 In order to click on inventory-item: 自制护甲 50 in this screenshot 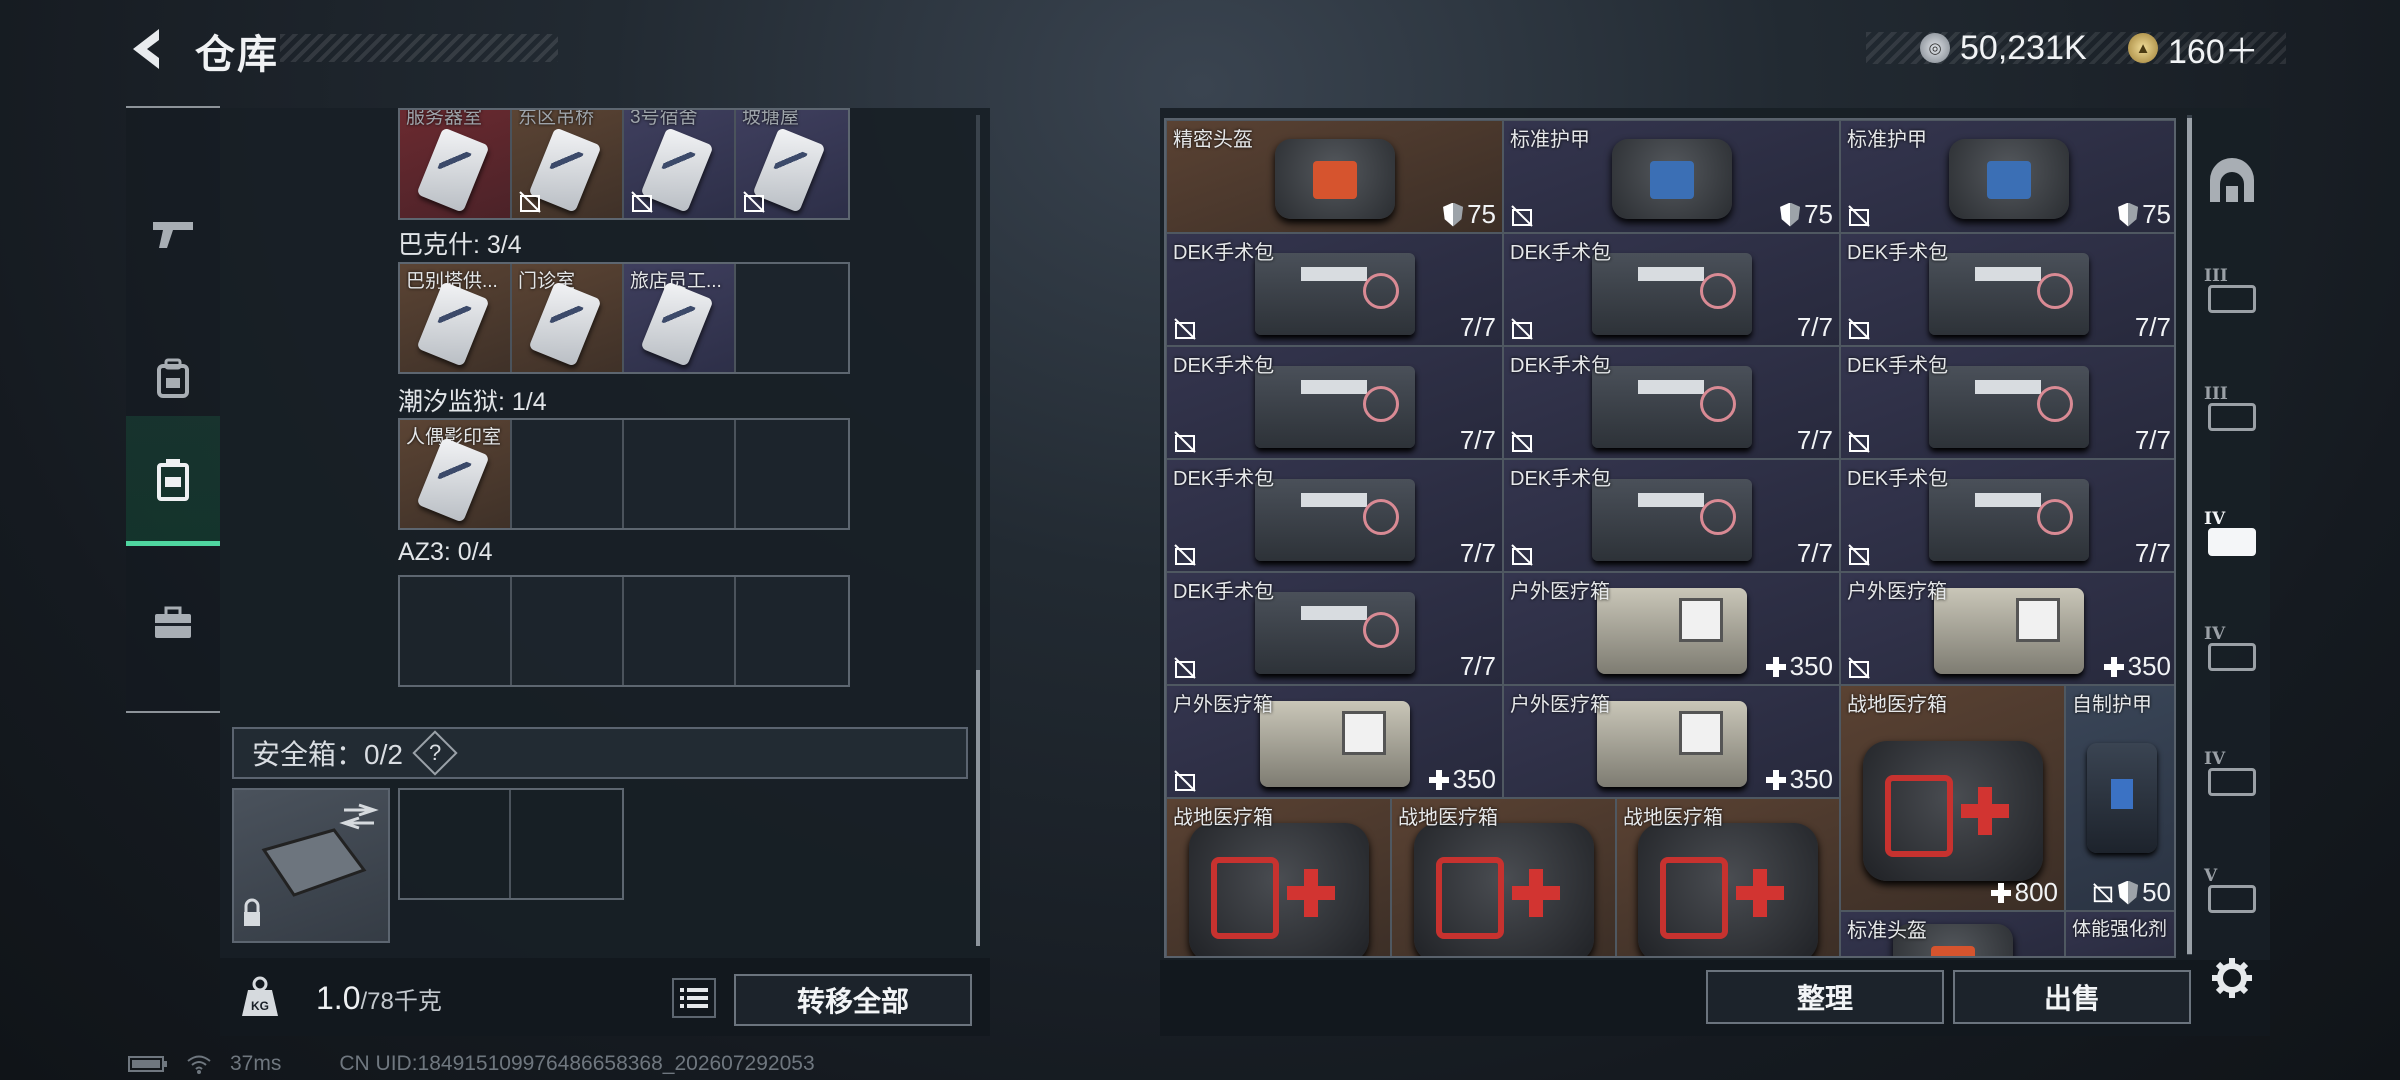, I will do `click(2119, 798)`.